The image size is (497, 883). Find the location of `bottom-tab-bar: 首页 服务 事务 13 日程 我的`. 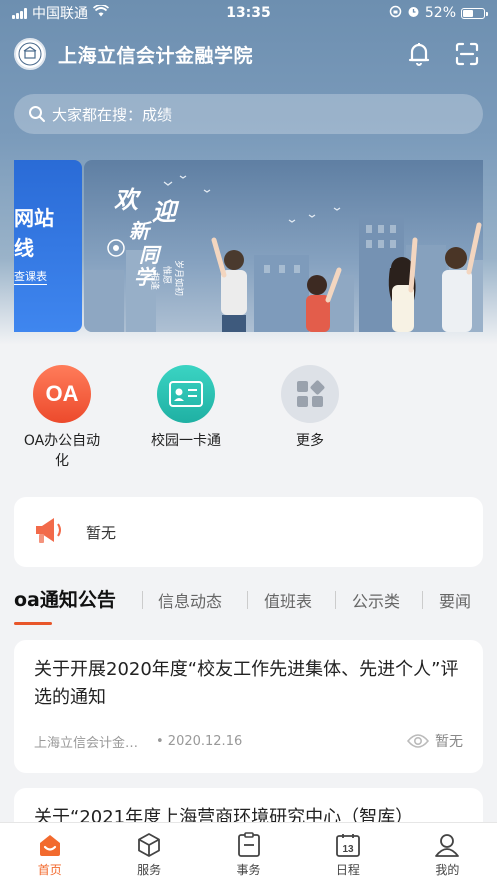

bottom-tab-bar: 首页 服务 事务 13 日程 我的 is located at coordinates (248, 852).